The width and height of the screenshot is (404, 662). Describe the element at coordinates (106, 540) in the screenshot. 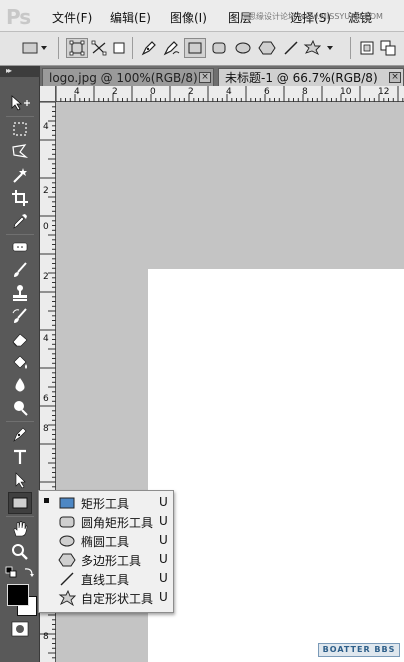

I see `flyout-item-ellipse: 椭圆工具 U` at that location.